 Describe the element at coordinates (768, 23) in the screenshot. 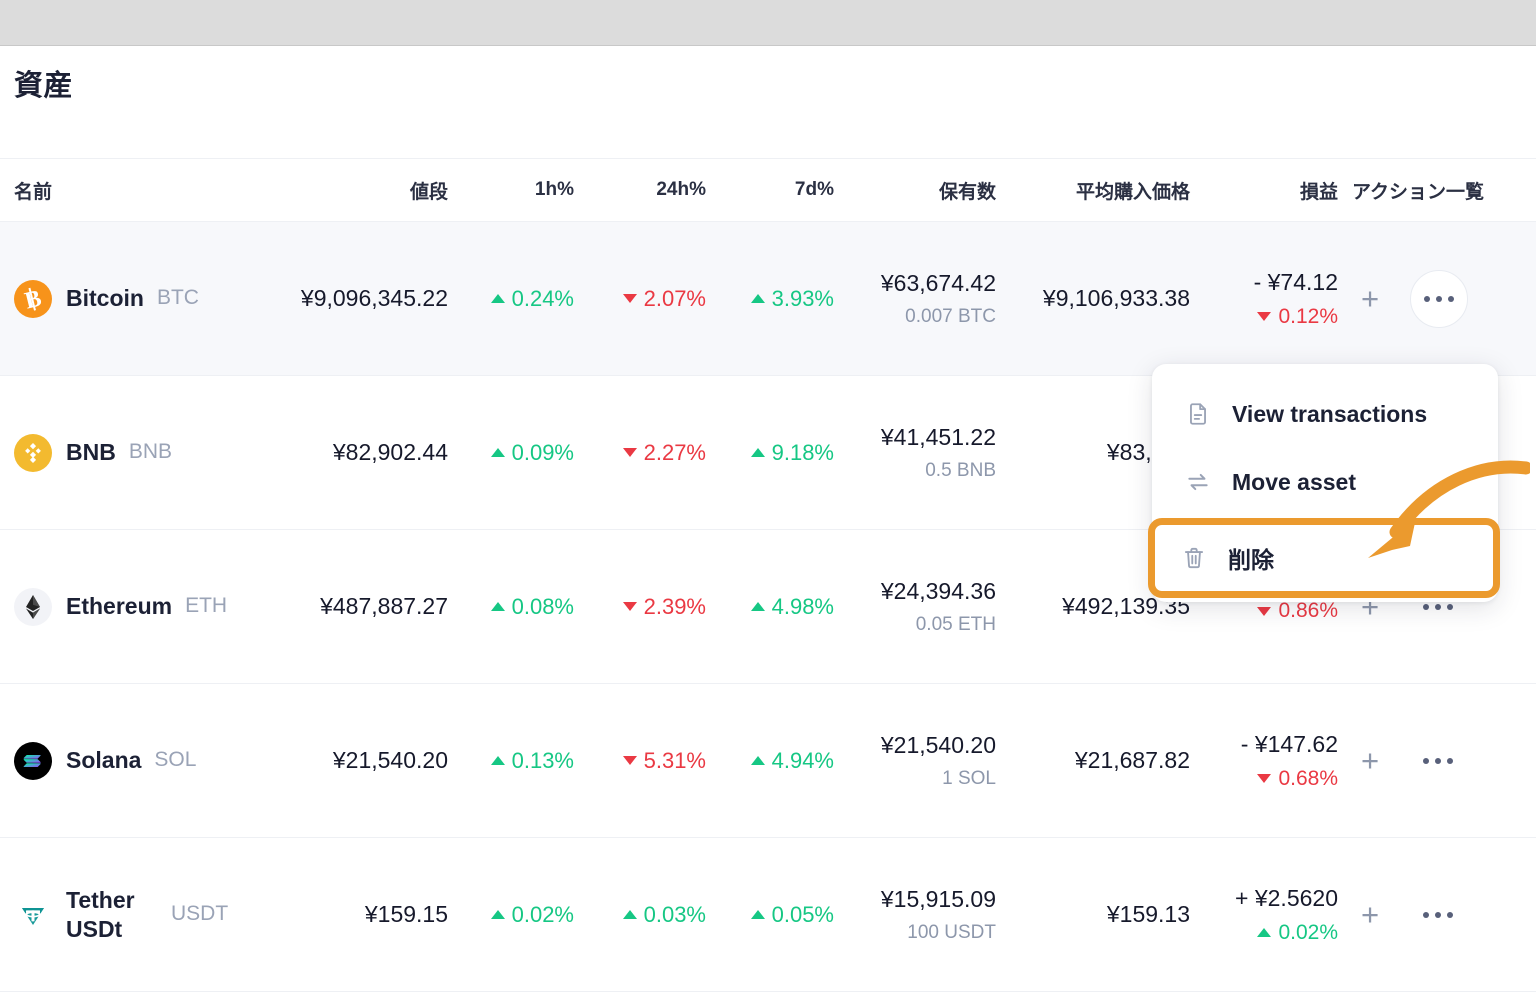

I see `browser-chrome-bar` at that location.